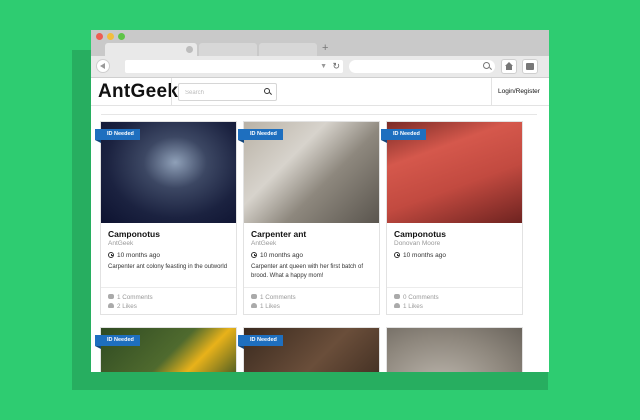 This screenshot has height=420, width=640. I want to click on login-register-link: Login/Register, so click(519, 92).